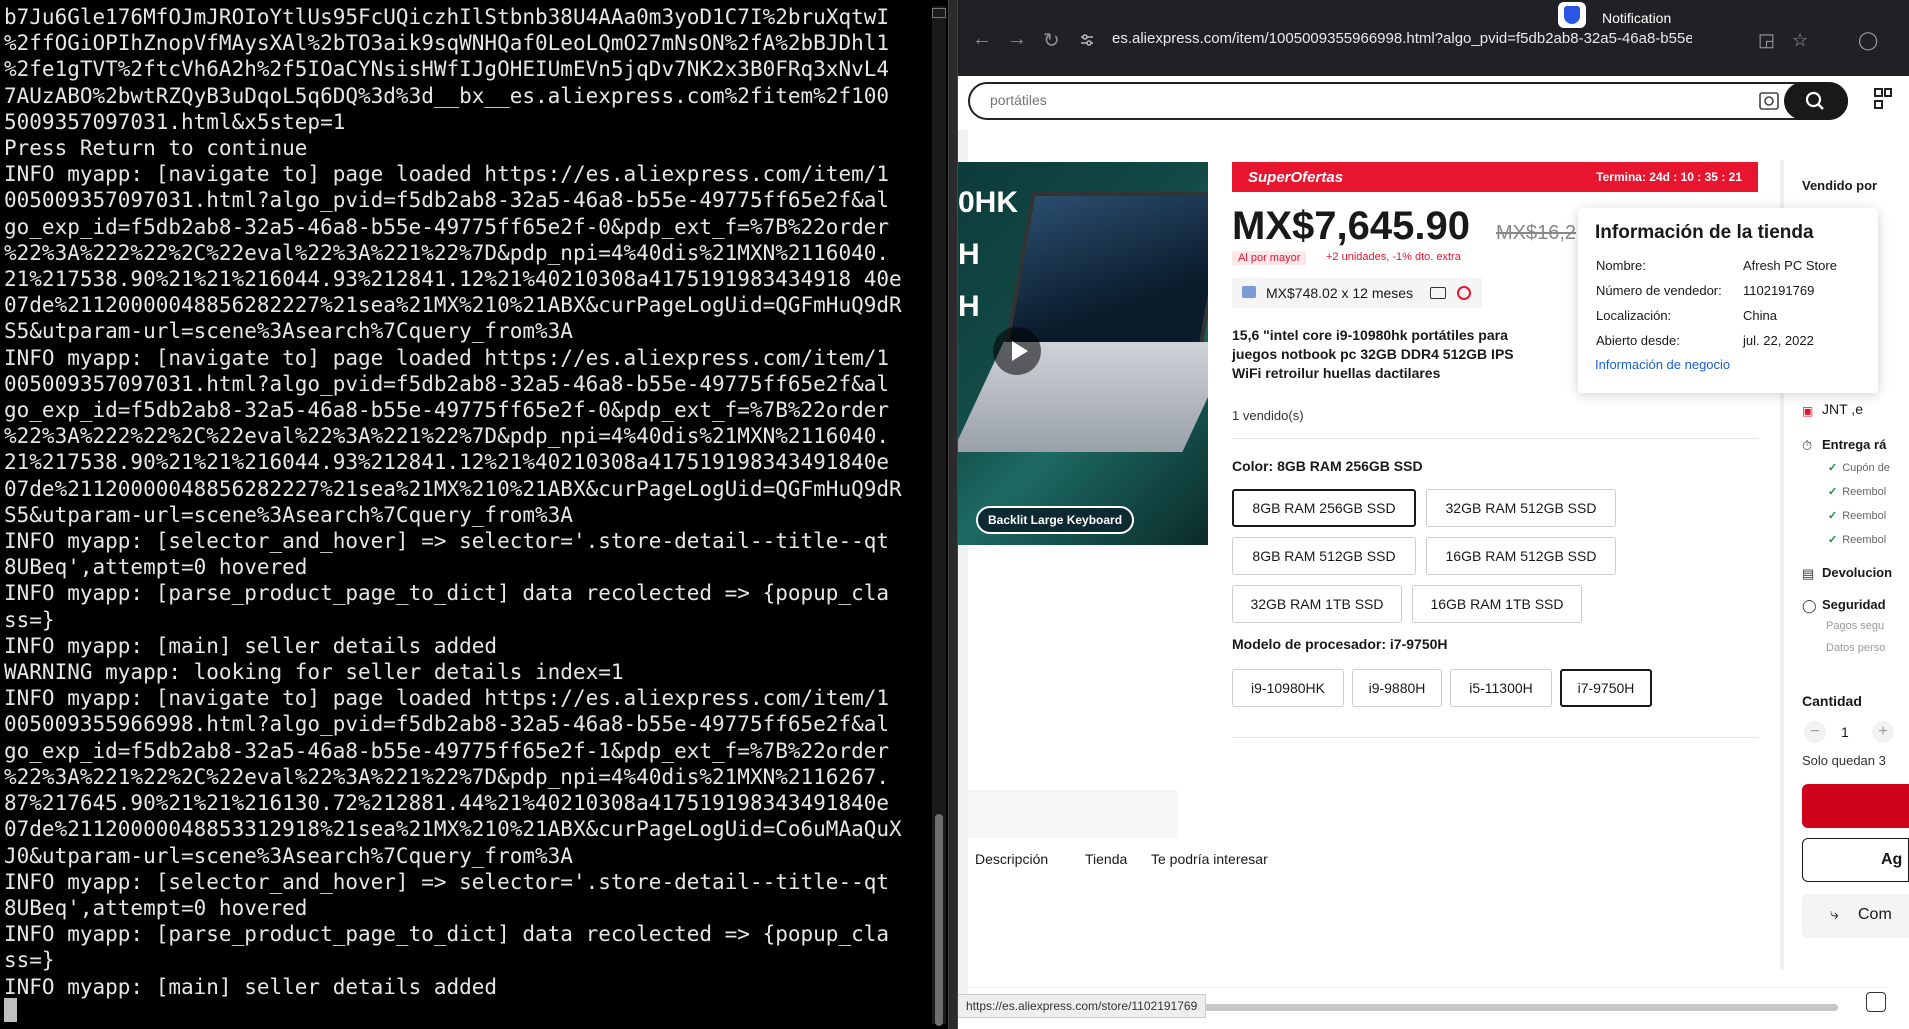 The height and width of the screenshot is (1029, 1909). What do you see at coordinates (1854, 444) in the screenshot?
I see `fast-delivery-heading: Entrega rá` at bounding box center [1854, 444].